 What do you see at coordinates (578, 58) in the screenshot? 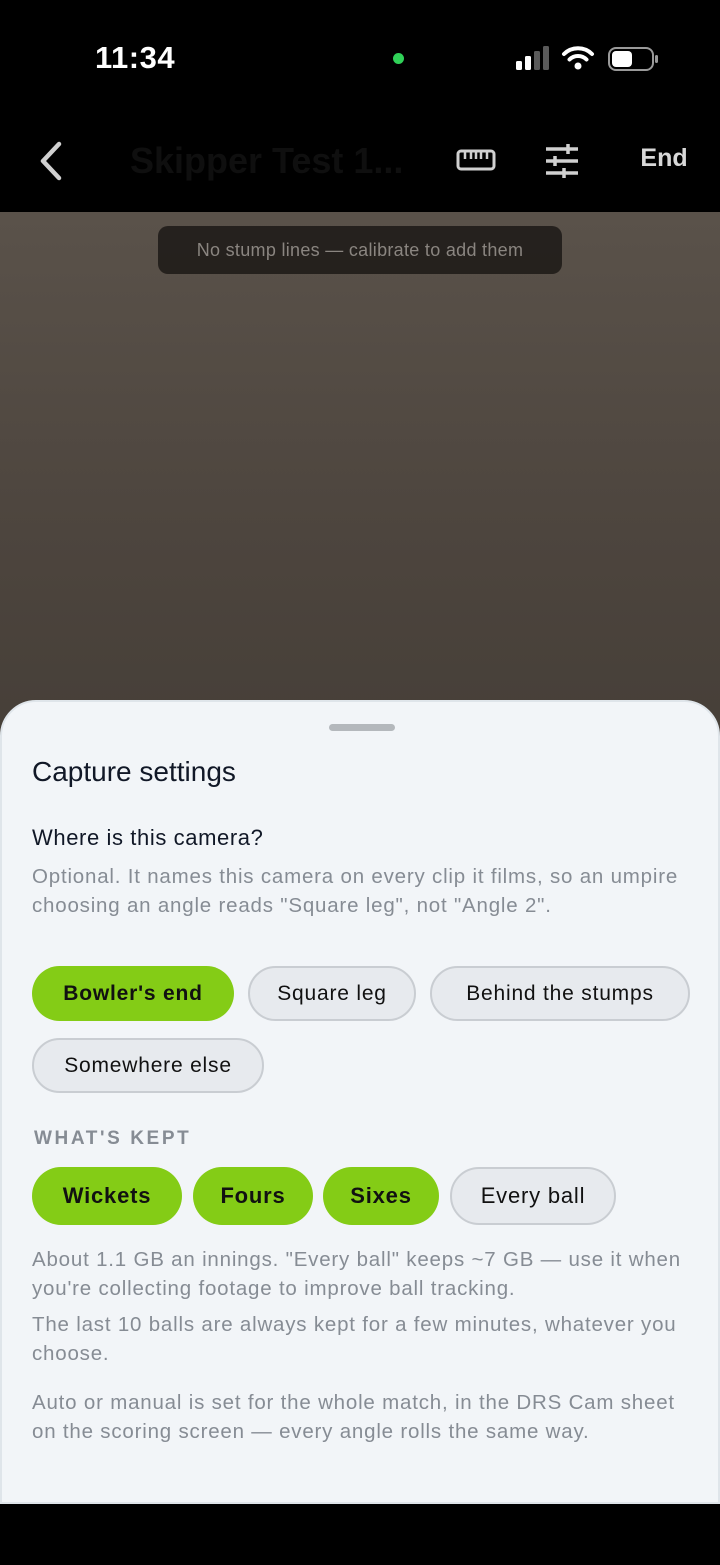
I see `wifi-icon` at bounding box center [578, 58].